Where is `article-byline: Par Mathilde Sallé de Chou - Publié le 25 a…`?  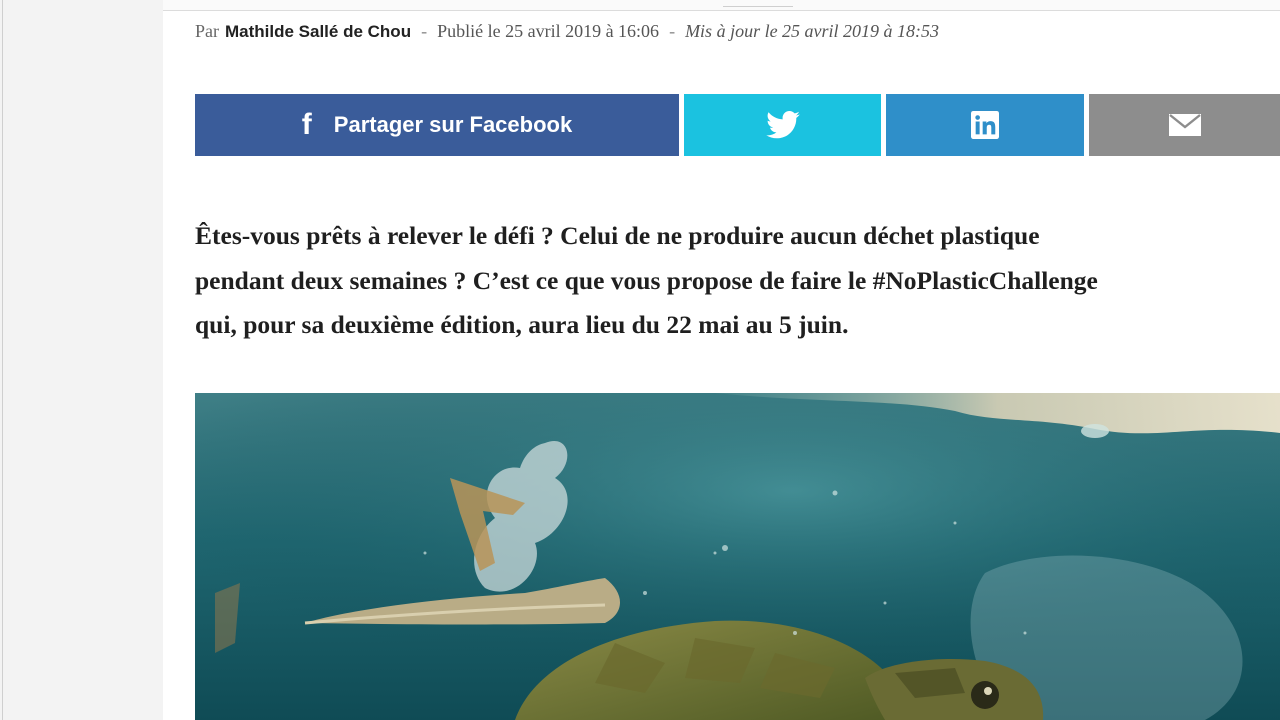 article-byline: Par Mathilde Sallé de Chou - Publié le 25 a… is located at coordinates (567, 31).